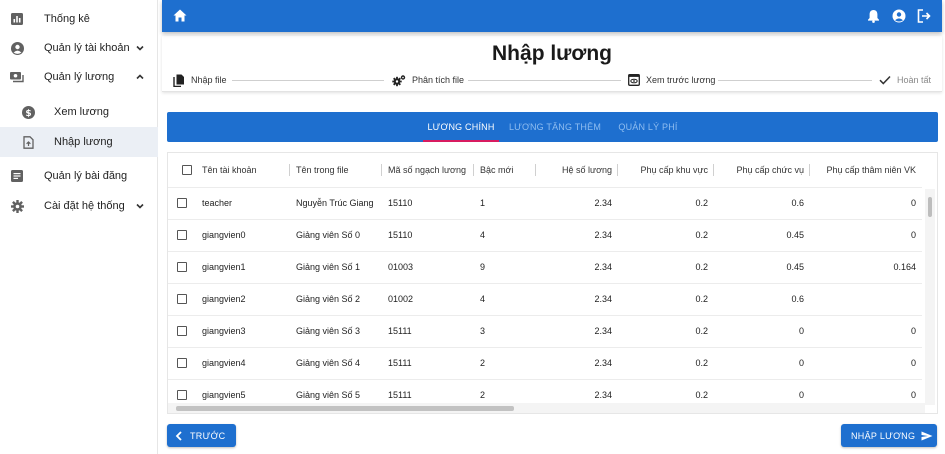  Describe the element at coordinates (648, 127) in the screenshot. I see `tab-quan-ly-phi: QUẢN LÝ PHÍ` at that location.